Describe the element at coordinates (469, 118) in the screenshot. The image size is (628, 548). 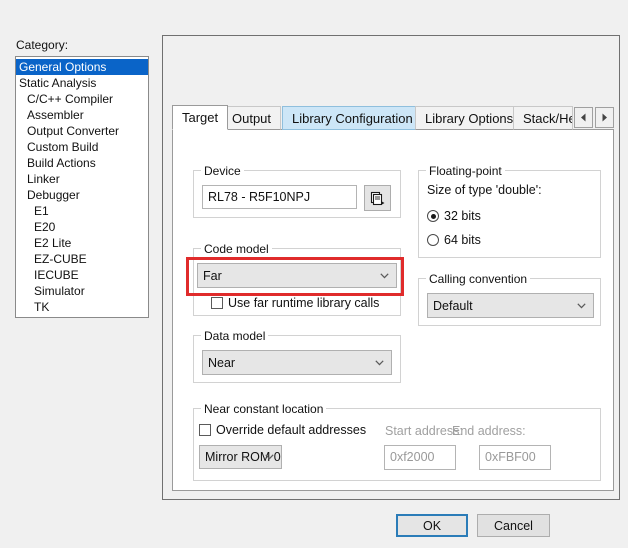
I see `tab-library-options: Library Options` at that location.